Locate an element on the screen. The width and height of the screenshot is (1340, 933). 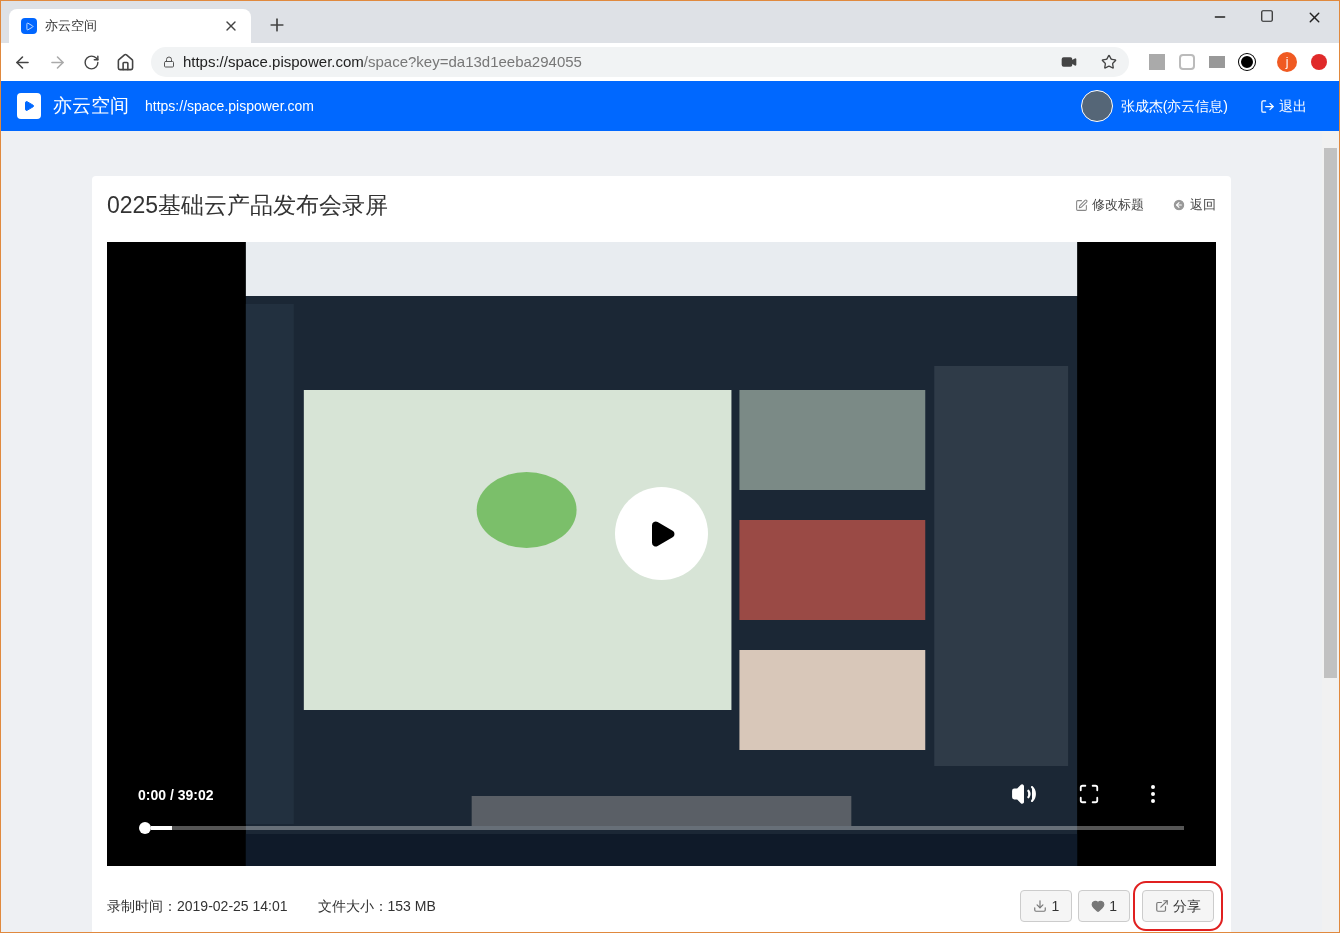
fullscreen-icon is located at coordinates (1089, 794).